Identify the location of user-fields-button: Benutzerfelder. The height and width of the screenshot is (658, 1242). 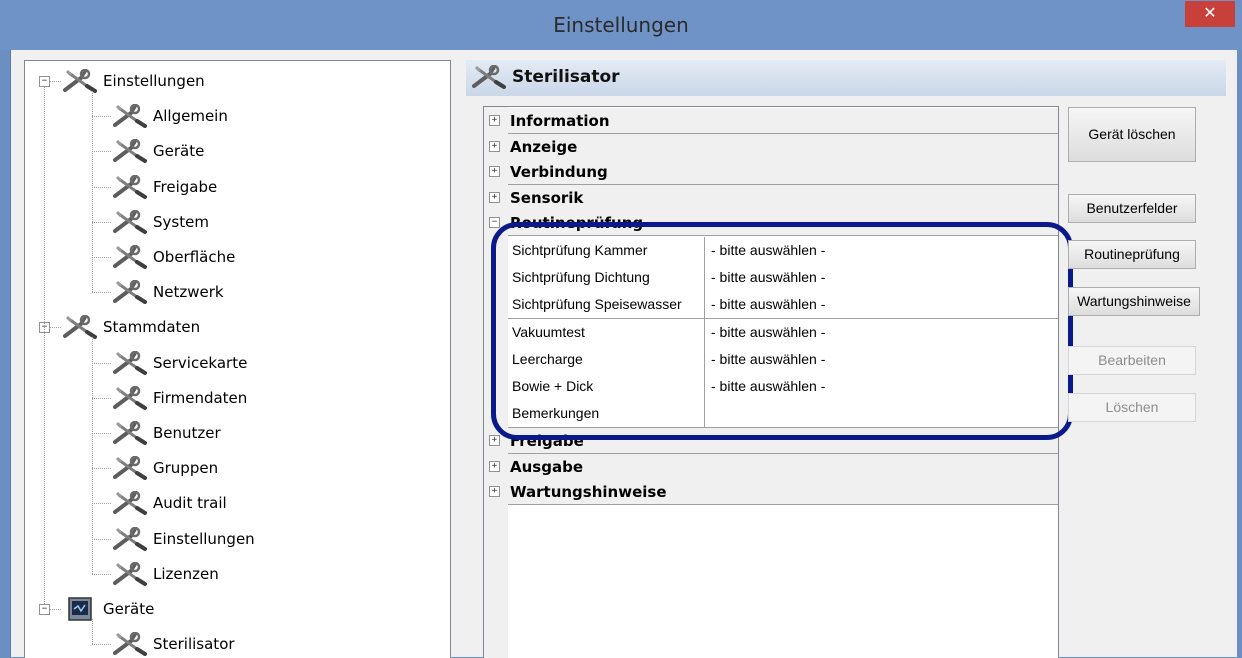
(1132, 208).